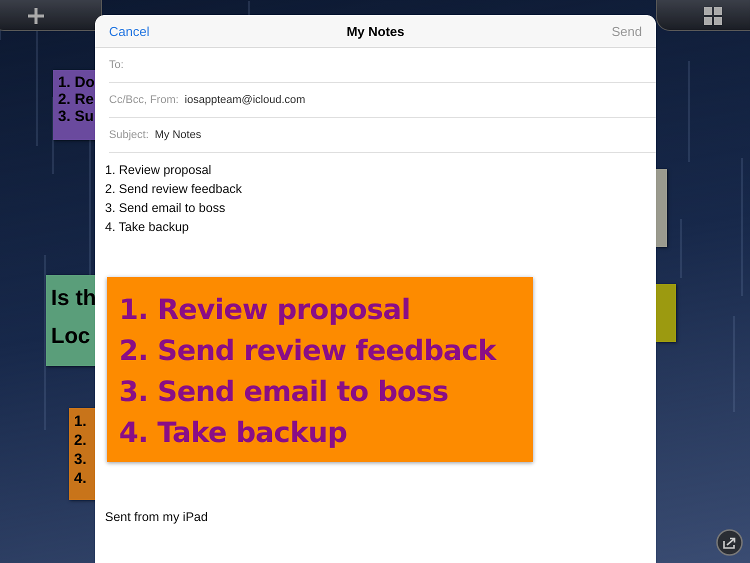 This screenshot has height=563, width=750. Describe the element at coordinates (713, 16) in the screenshot. I see `grid-icon` at that location.